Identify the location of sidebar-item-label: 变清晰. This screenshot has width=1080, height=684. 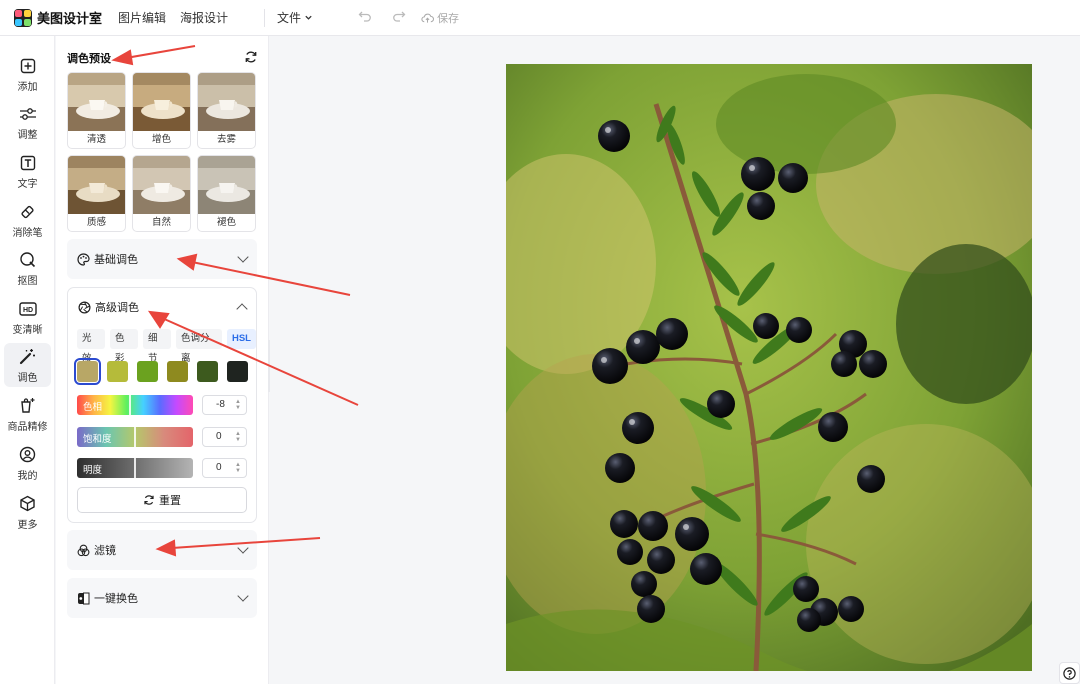
(27, 330).